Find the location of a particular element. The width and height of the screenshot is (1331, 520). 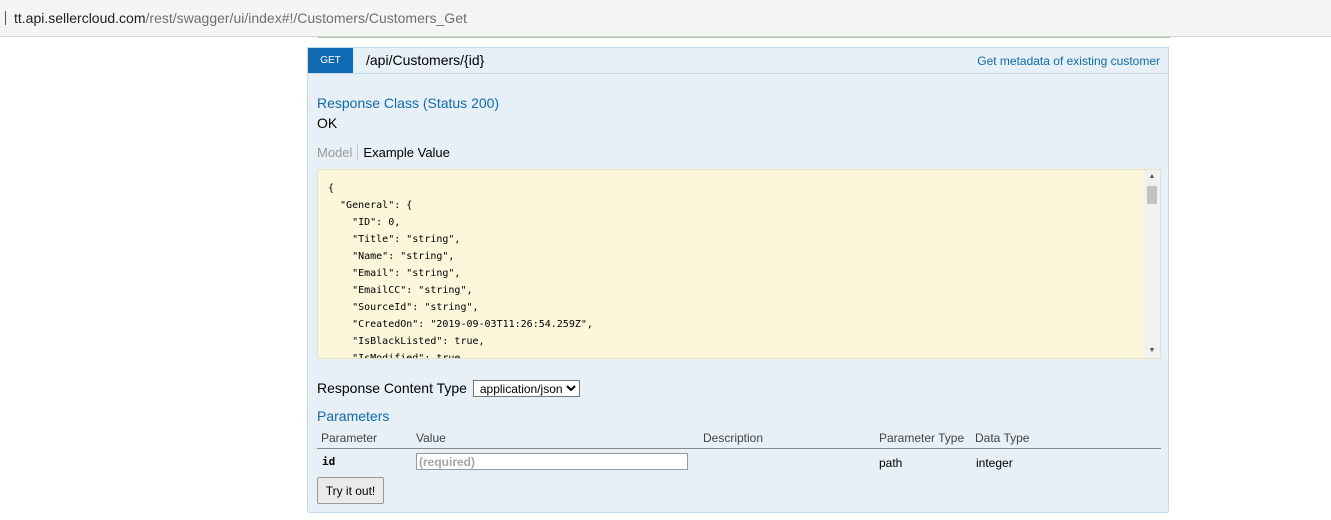

parameter-data-type: integer is located at coordinates (994, 463).